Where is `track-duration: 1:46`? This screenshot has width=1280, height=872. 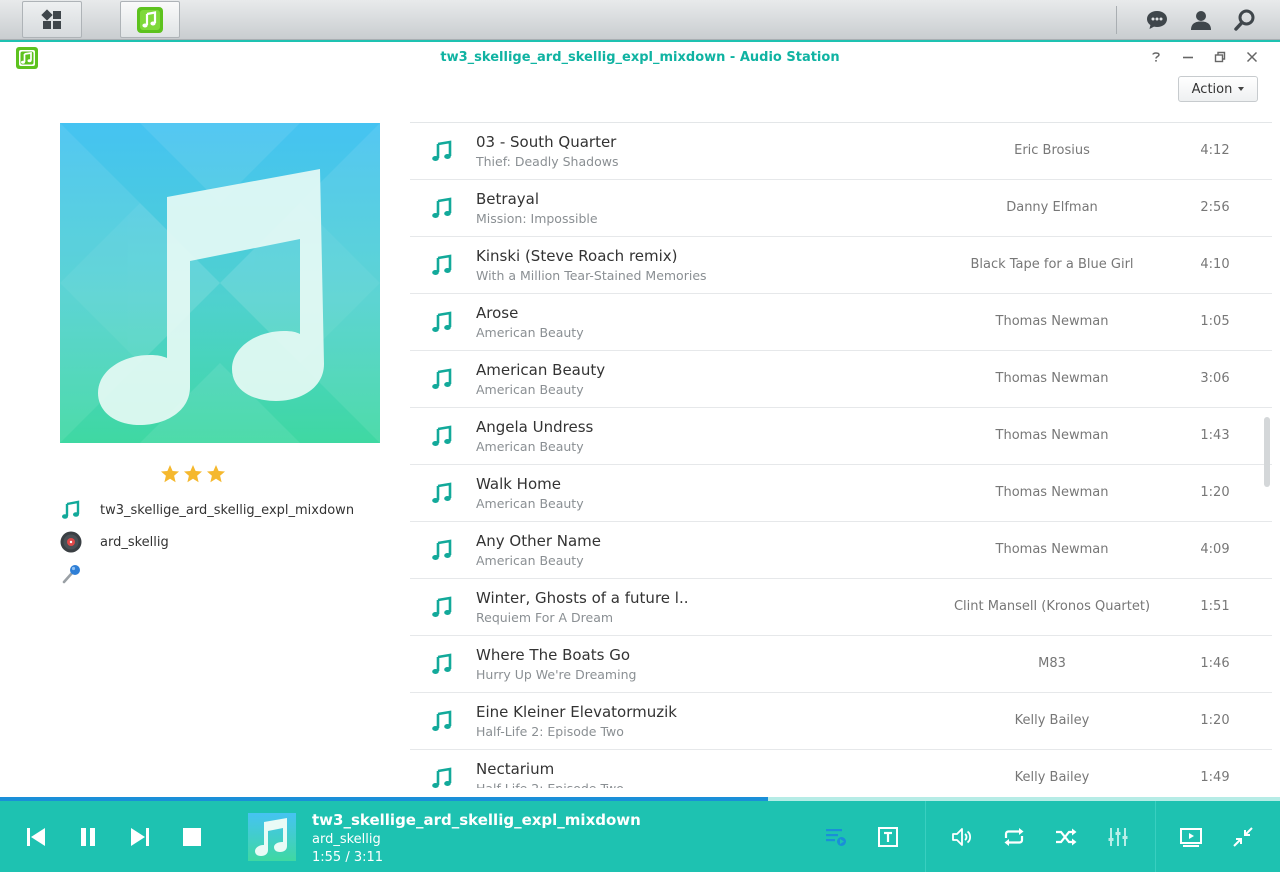 track-duration: 1:46 is located at coordinates (1215, 663).